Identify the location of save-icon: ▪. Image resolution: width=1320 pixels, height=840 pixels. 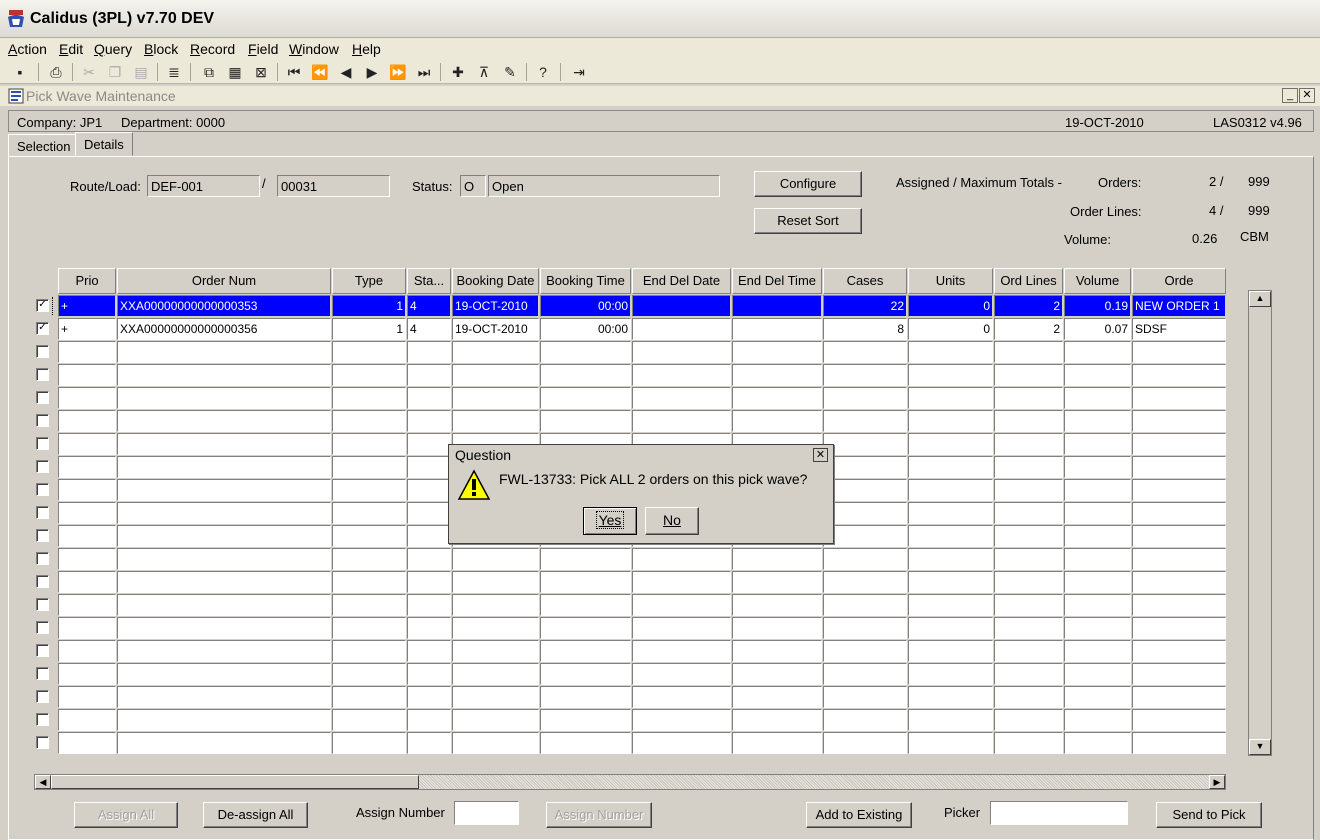
(20, 72).